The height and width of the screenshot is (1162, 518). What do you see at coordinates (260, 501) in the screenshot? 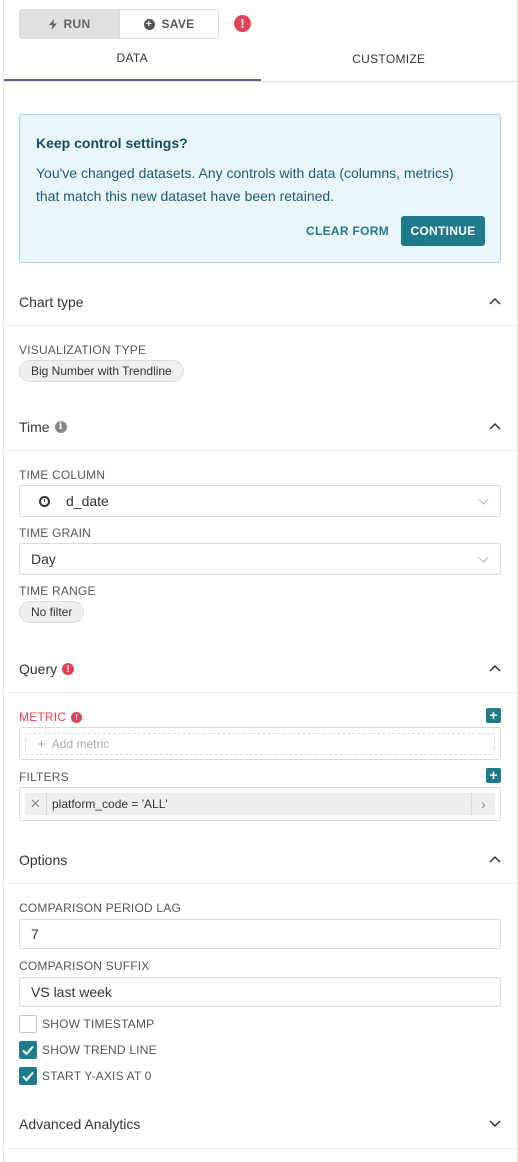
I see `time-column-select: d_date` at bounding box center [260, 501].